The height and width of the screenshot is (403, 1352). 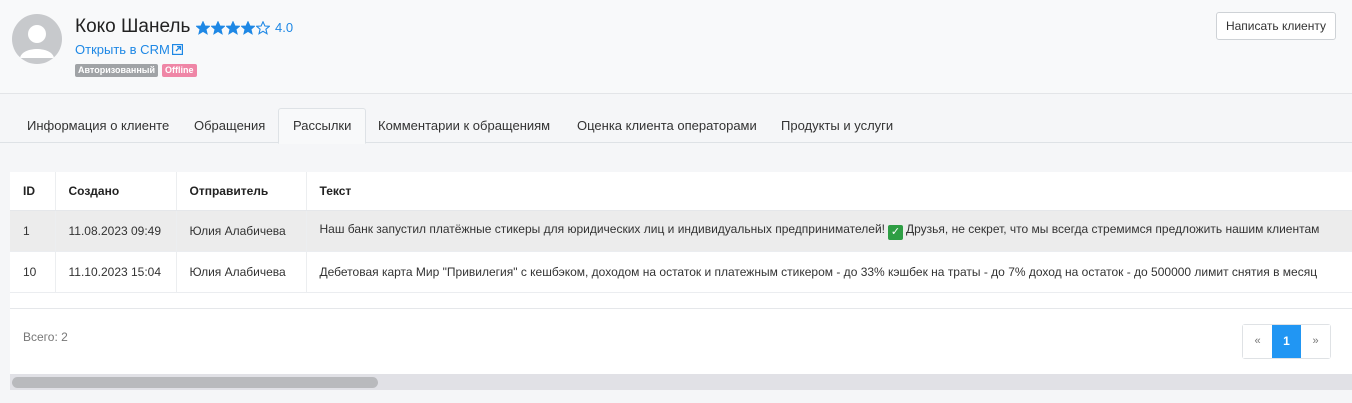 What do you see at coordinates (667, 125) in the screenshot?
I see `tab-operator-rating: Оценка клиента операторами` at bounding box center [667, 125].